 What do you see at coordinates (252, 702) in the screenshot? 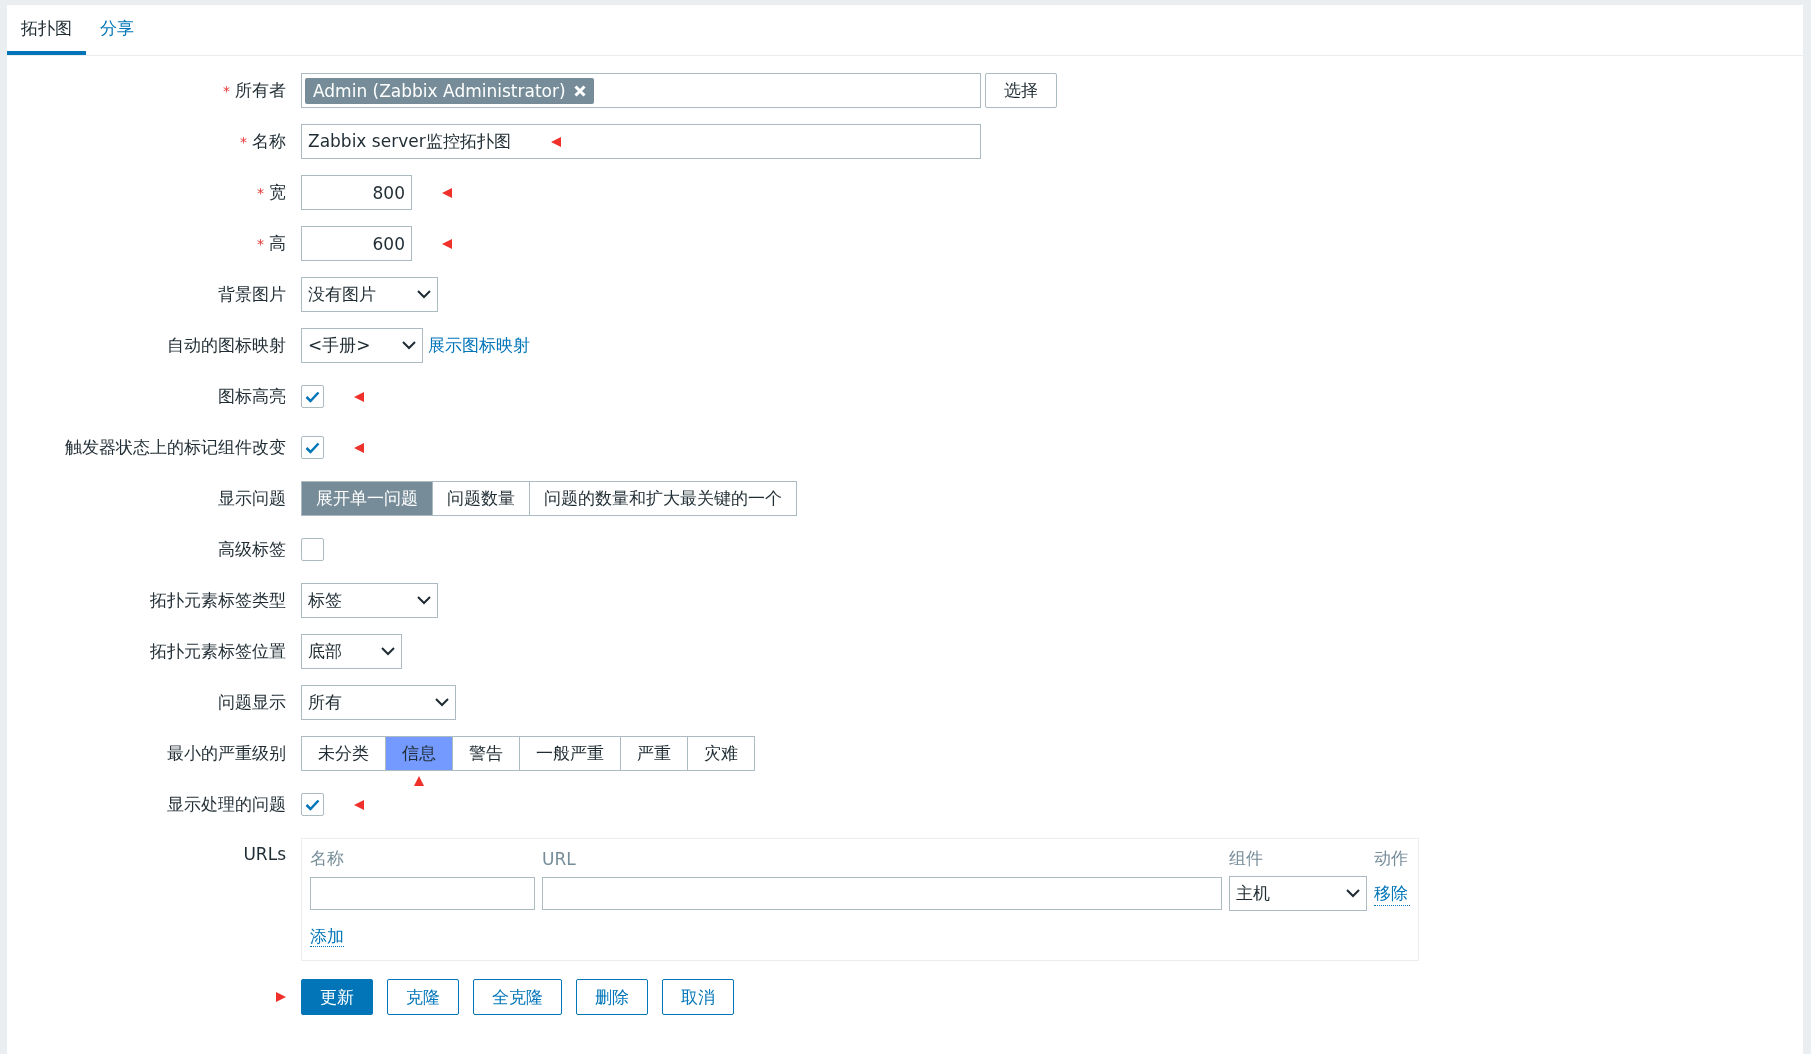
I see `field-label: 问题显示` at bounding box center [252, 702].